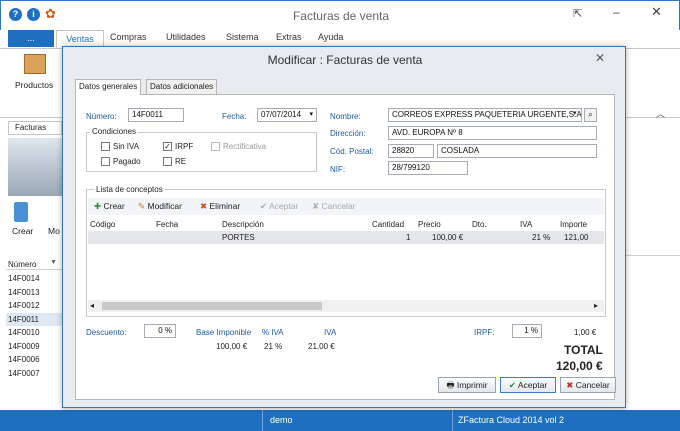 This screenshot has width=680, height=431. What do you see at coordinates (35, 64) in the screenshot?
I see `box-icon` at bounding box center [35, 64].